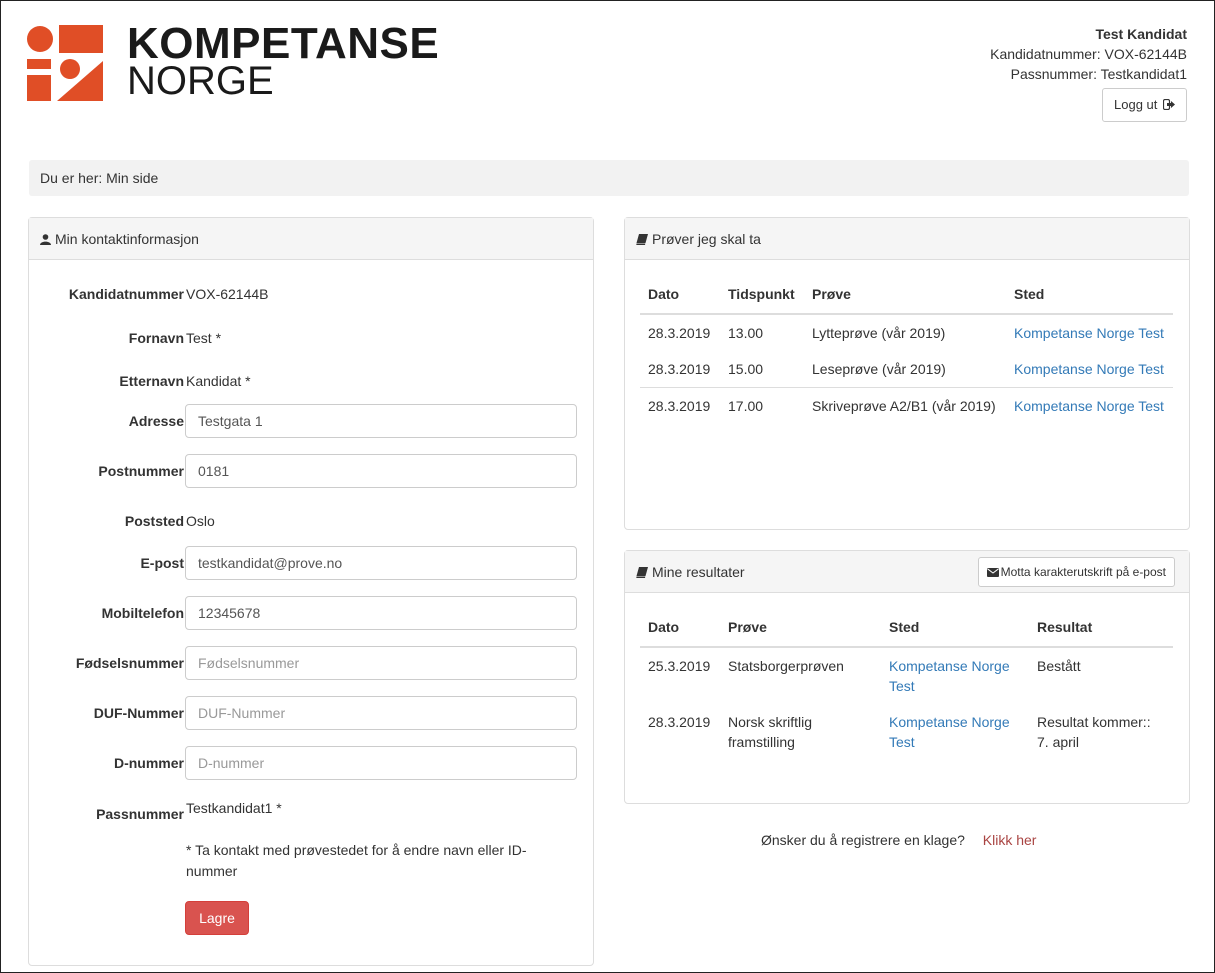 Image resolution: width=1215 pixels, height=973 pixels. I want to click on label-poststed: Poststed, so click(154, 521).